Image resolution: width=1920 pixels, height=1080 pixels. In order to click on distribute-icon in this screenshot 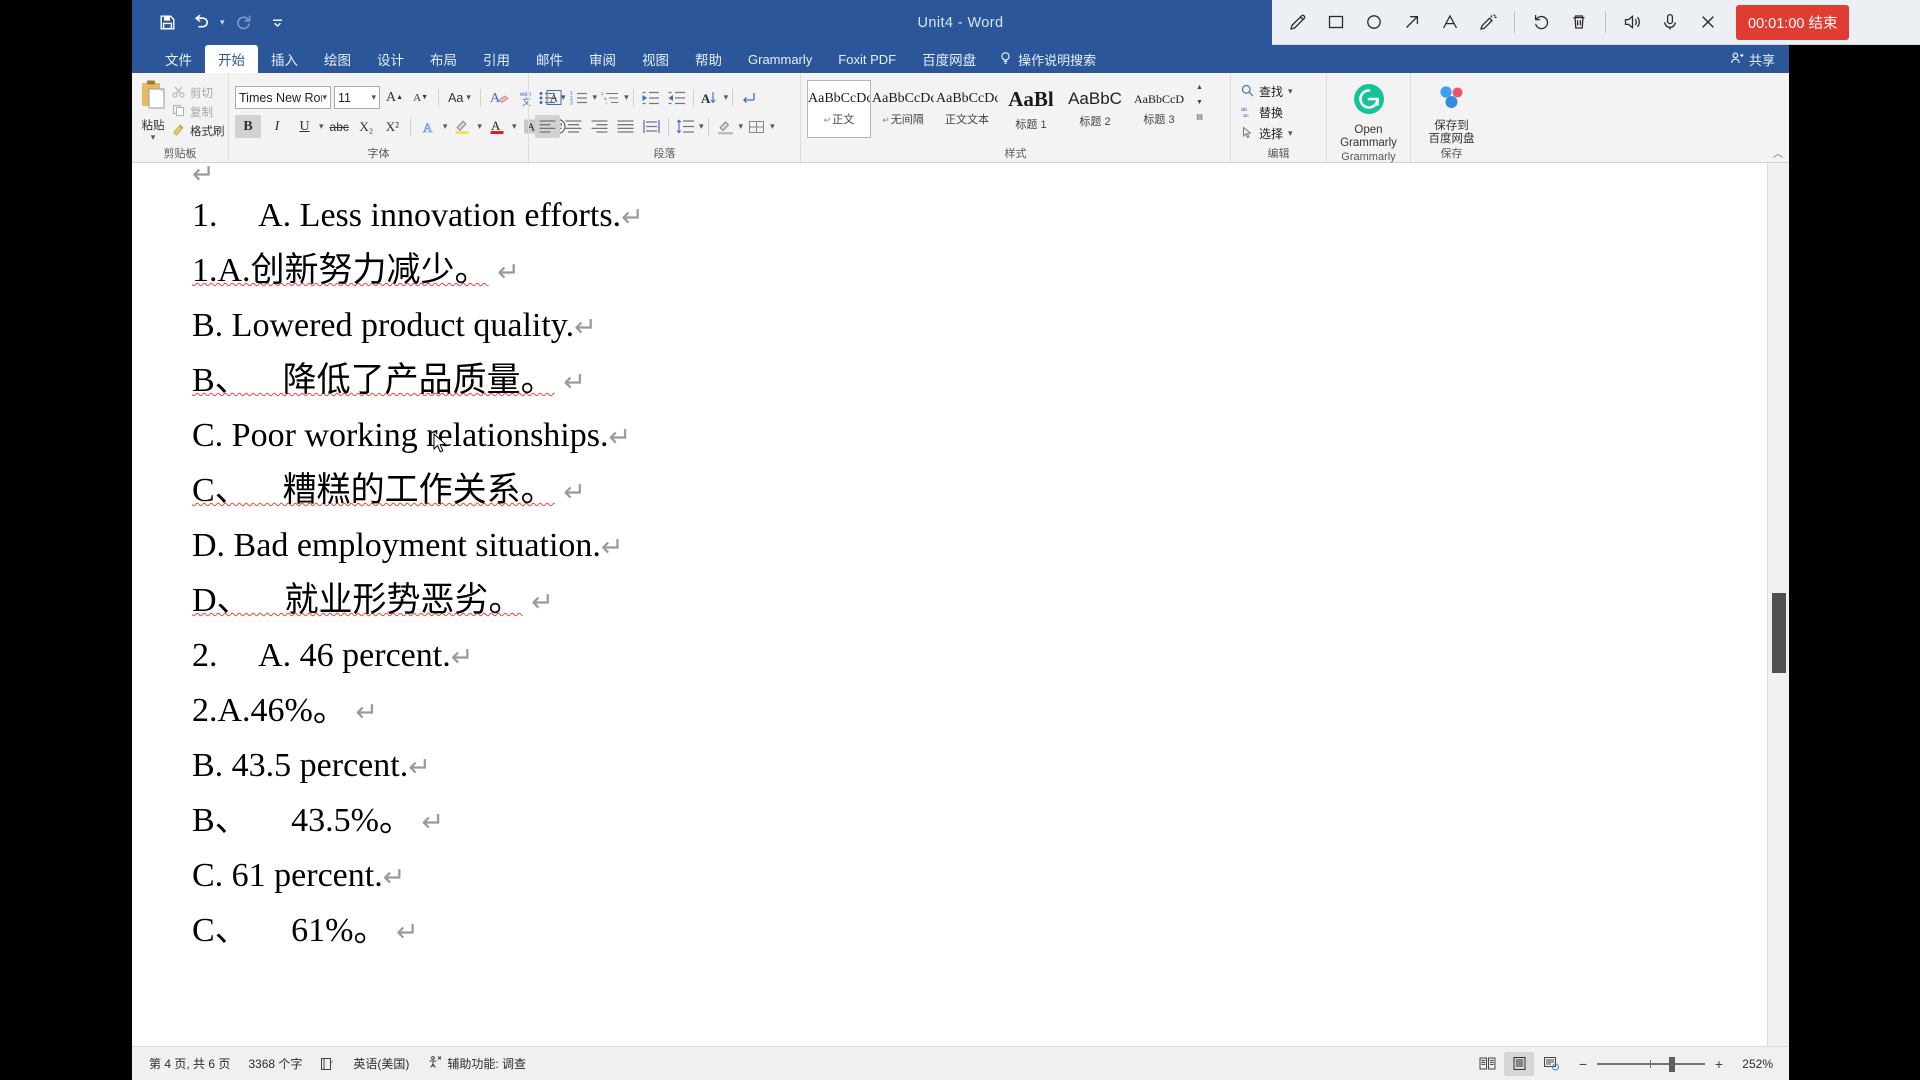, I will do `click(651, 126)`.